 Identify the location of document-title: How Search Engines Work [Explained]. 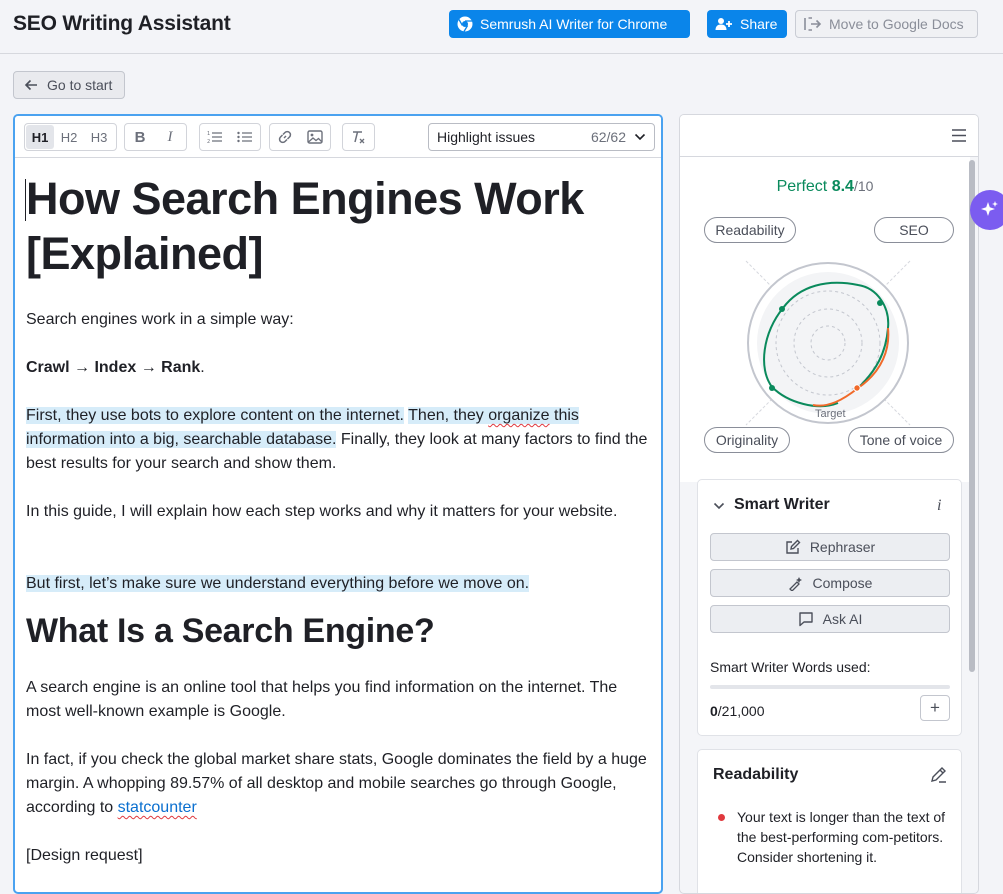
(304, 226).